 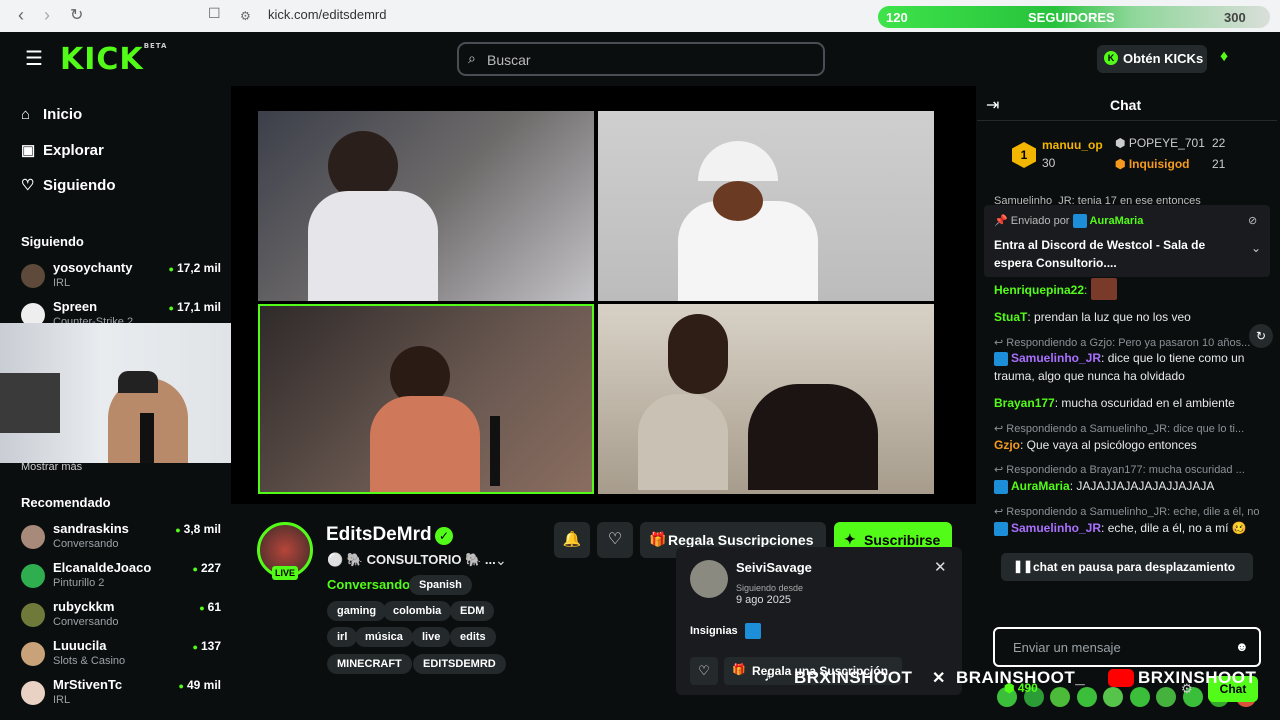 I want to click on site-info-icon: ⚙, so click(x=245, y=16).